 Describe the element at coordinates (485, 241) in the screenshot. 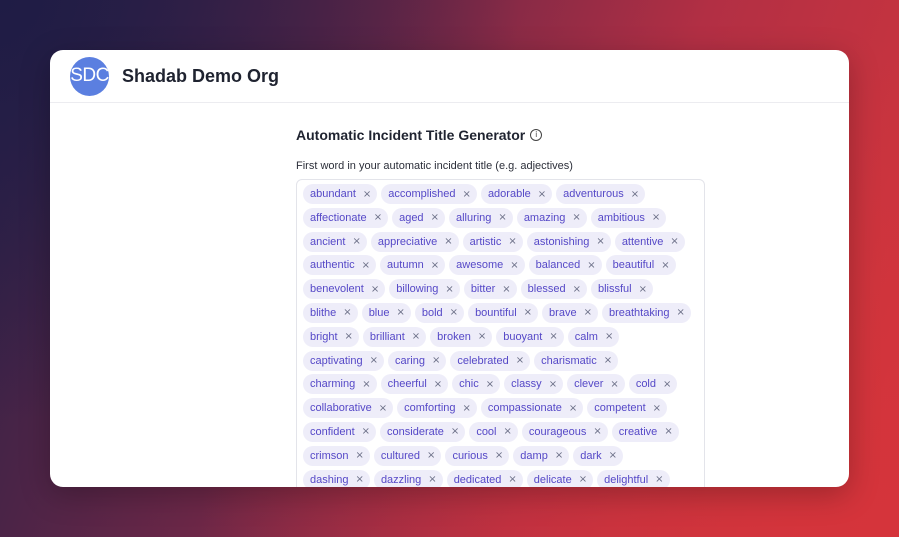

I see `word-tag-label: artistic` at that location.